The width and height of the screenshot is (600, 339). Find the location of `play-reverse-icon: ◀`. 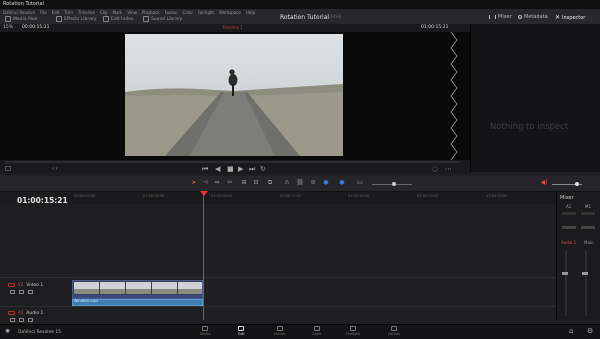

play-reverse-icon: ◀ is located at coordinates (217, 169).